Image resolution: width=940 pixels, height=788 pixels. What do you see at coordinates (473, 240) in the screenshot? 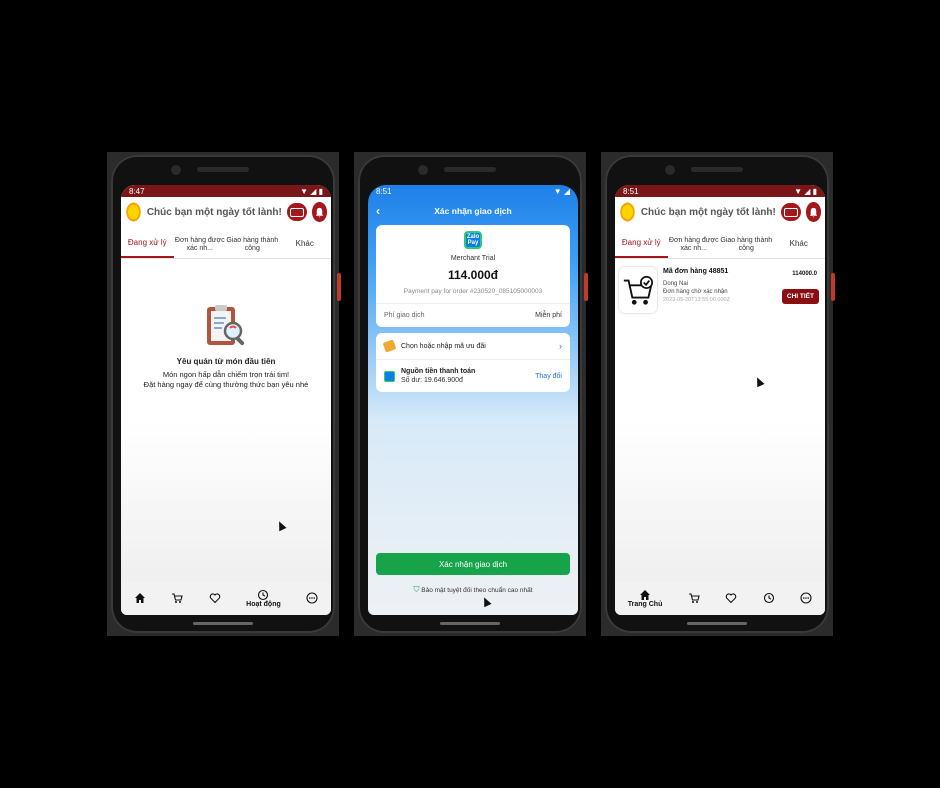
I see `zalopay-logo-icon: Zalo Pay` at bounding box center [473, 240].